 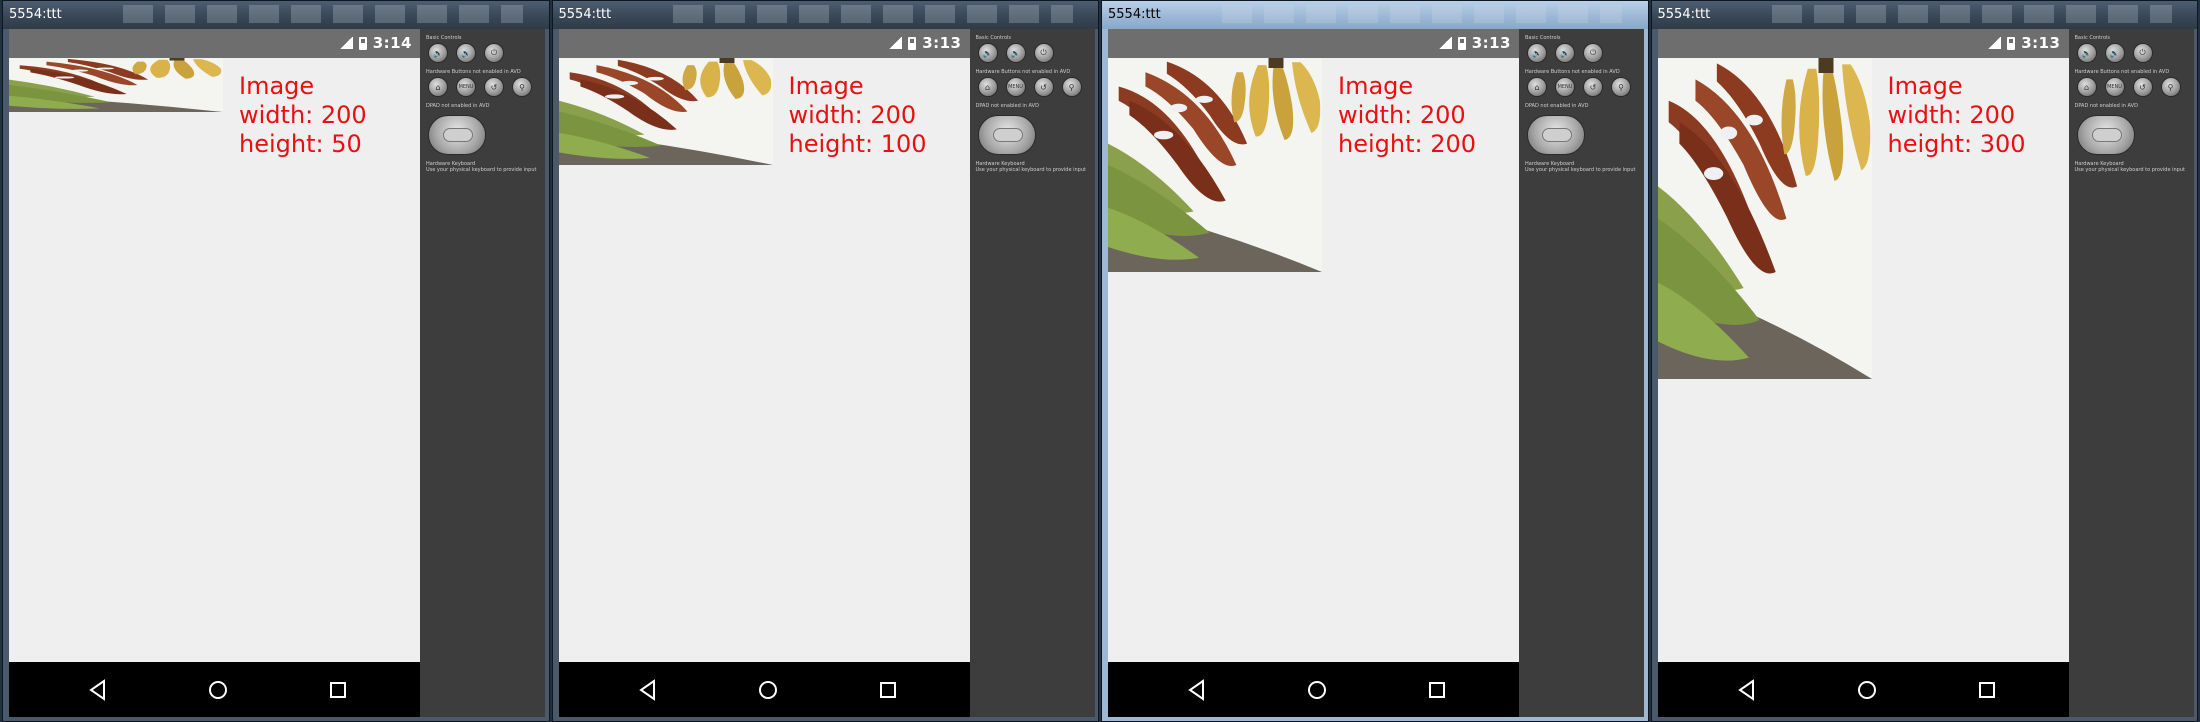 I want to click on power-icon: ⏻, so click(x=1043, y=52).